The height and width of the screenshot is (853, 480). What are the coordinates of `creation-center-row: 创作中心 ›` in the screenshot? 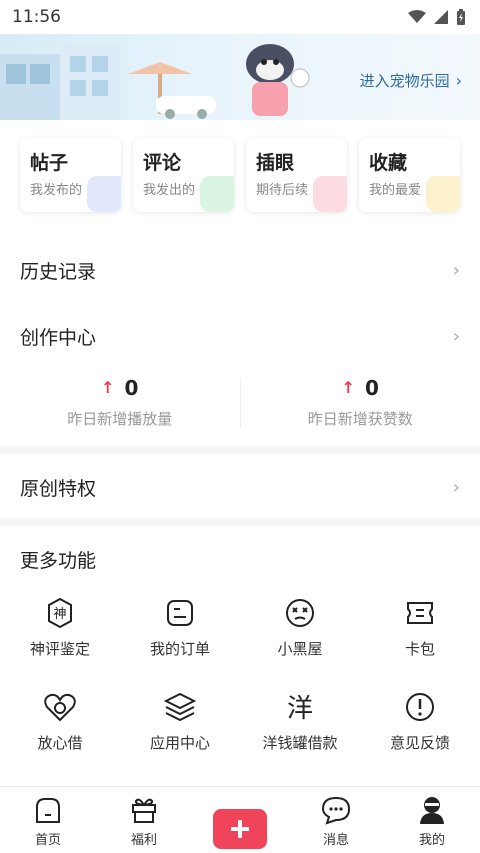 It's located at (240, 336).